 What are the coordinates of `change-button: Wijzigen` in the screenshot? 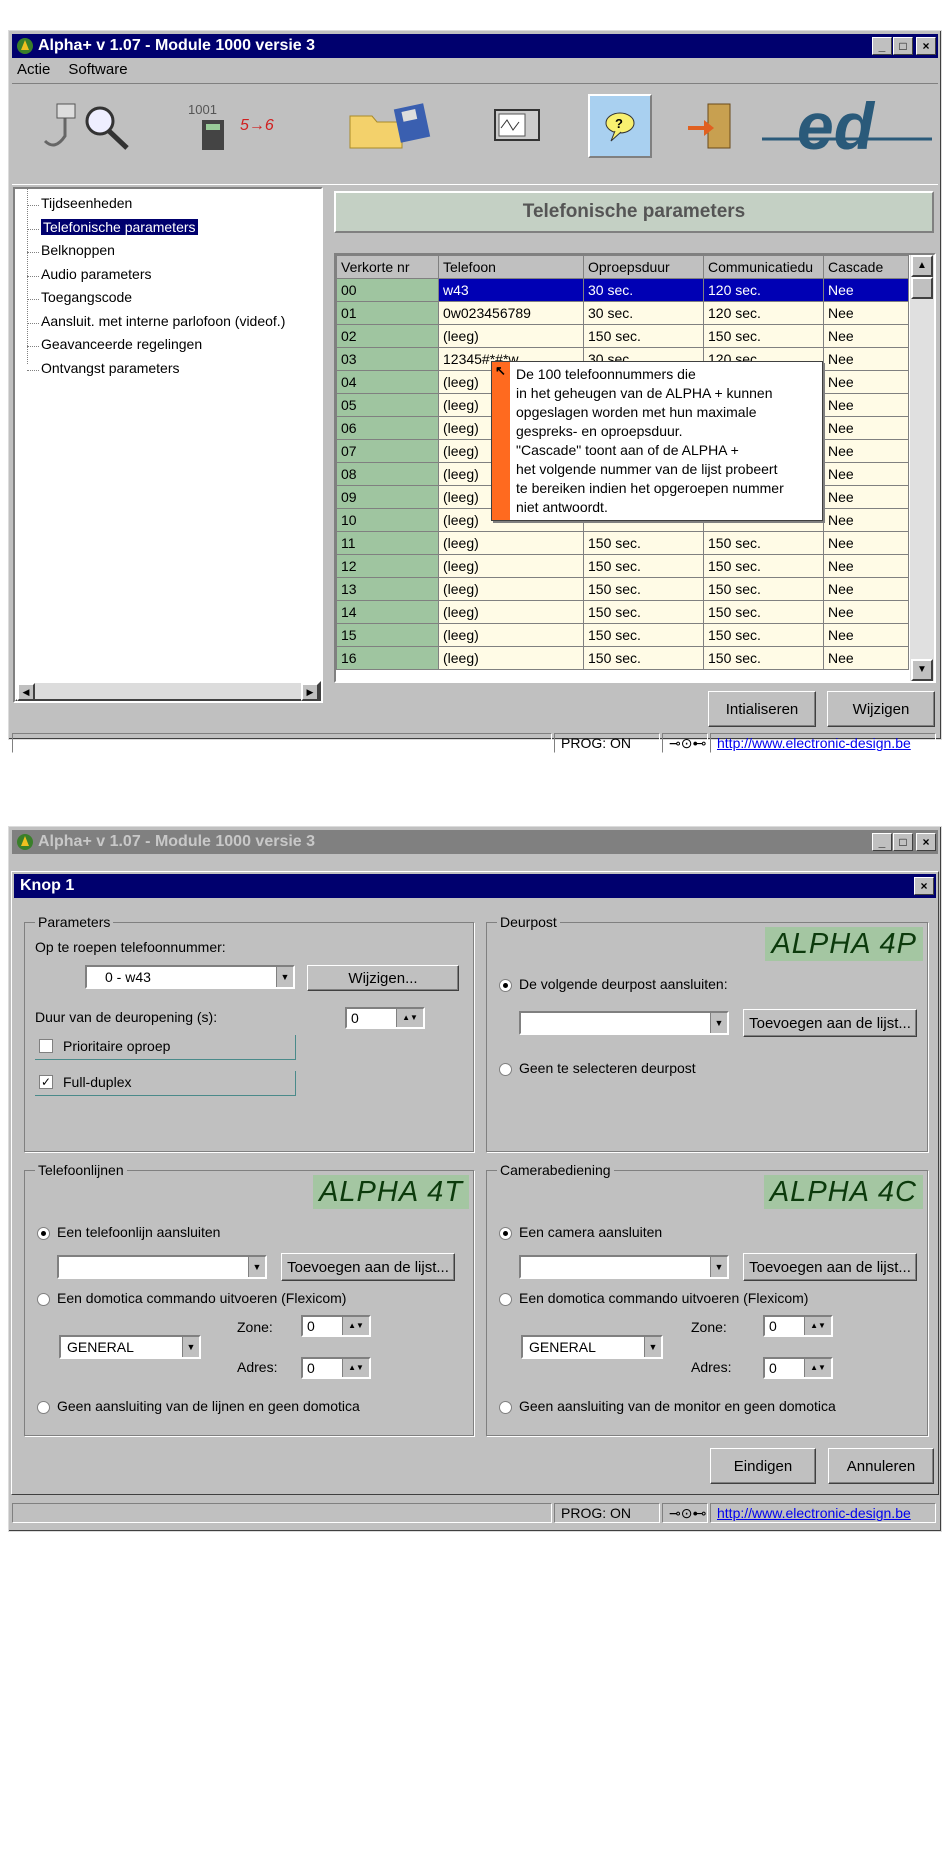 It's located at (881, 709).